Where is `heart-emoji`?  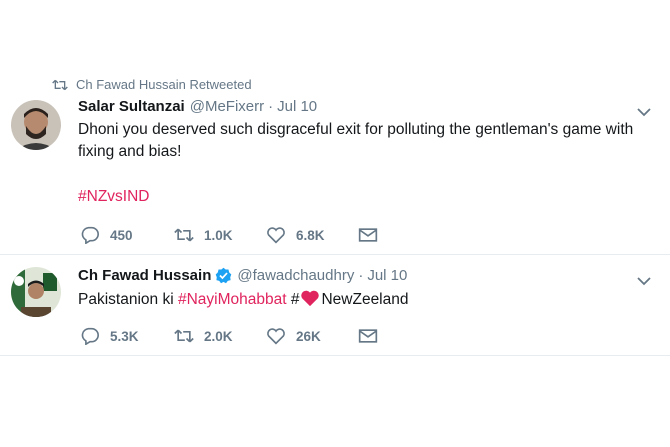 heart-emoji is located at coordinates (310, 298).